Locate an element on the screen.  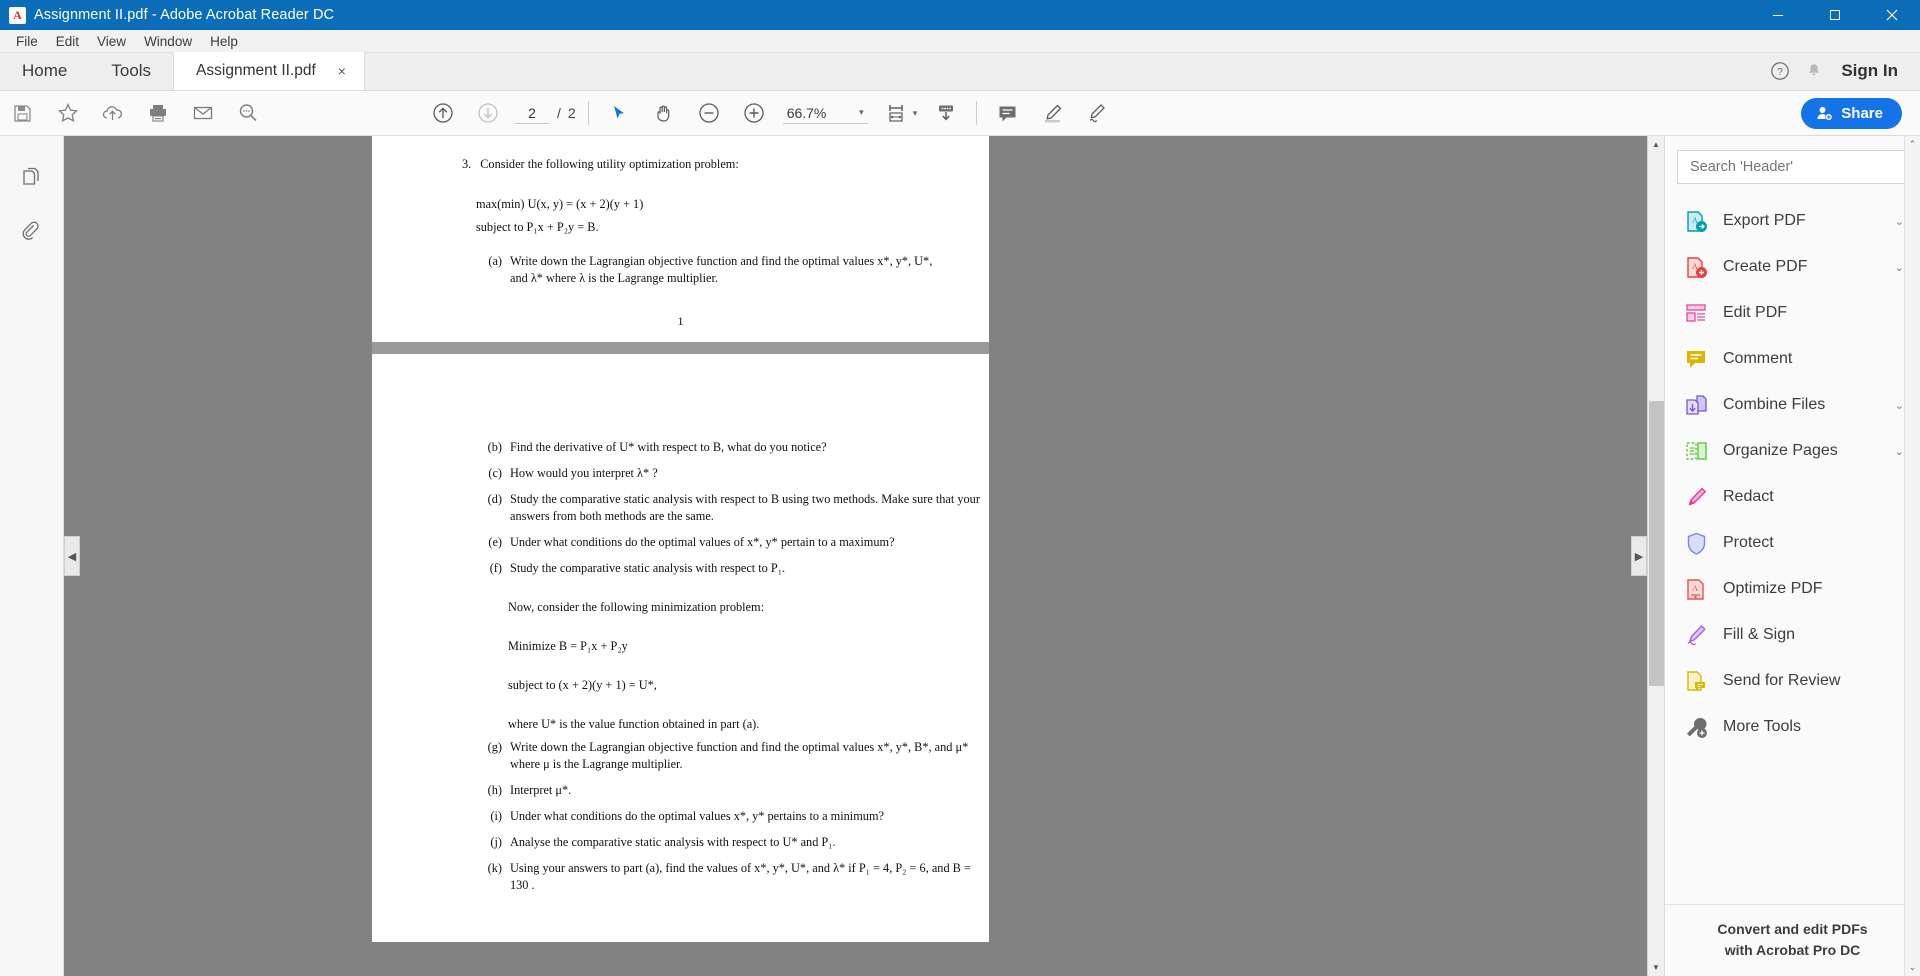
tab-home: Home is located at coordinates (44, 71).